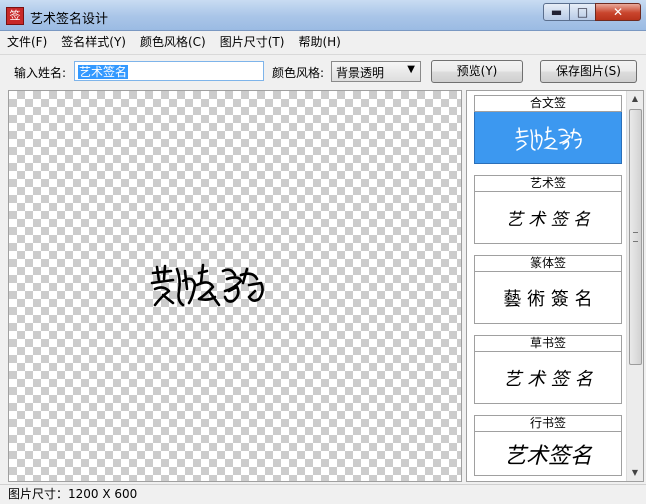 This screenshot has width=646, height=504. Describe the element at coordinates (73, 494) in the screenshot. I see `image-size-status: 图片尺寸：1200 X 600` at that location.